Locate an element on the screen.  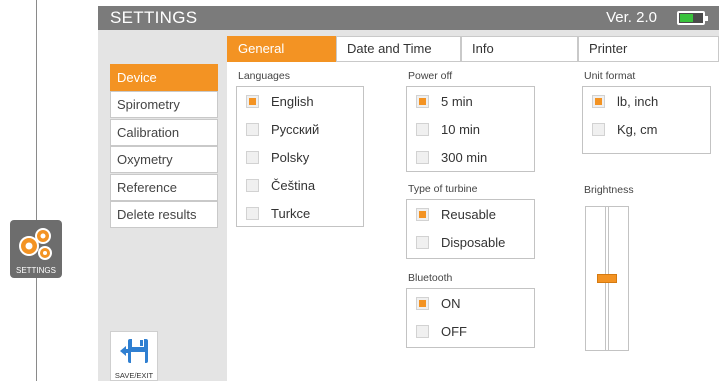
power-off-group: 5 min 10 min 300 min is located at coordinates (470, 129).